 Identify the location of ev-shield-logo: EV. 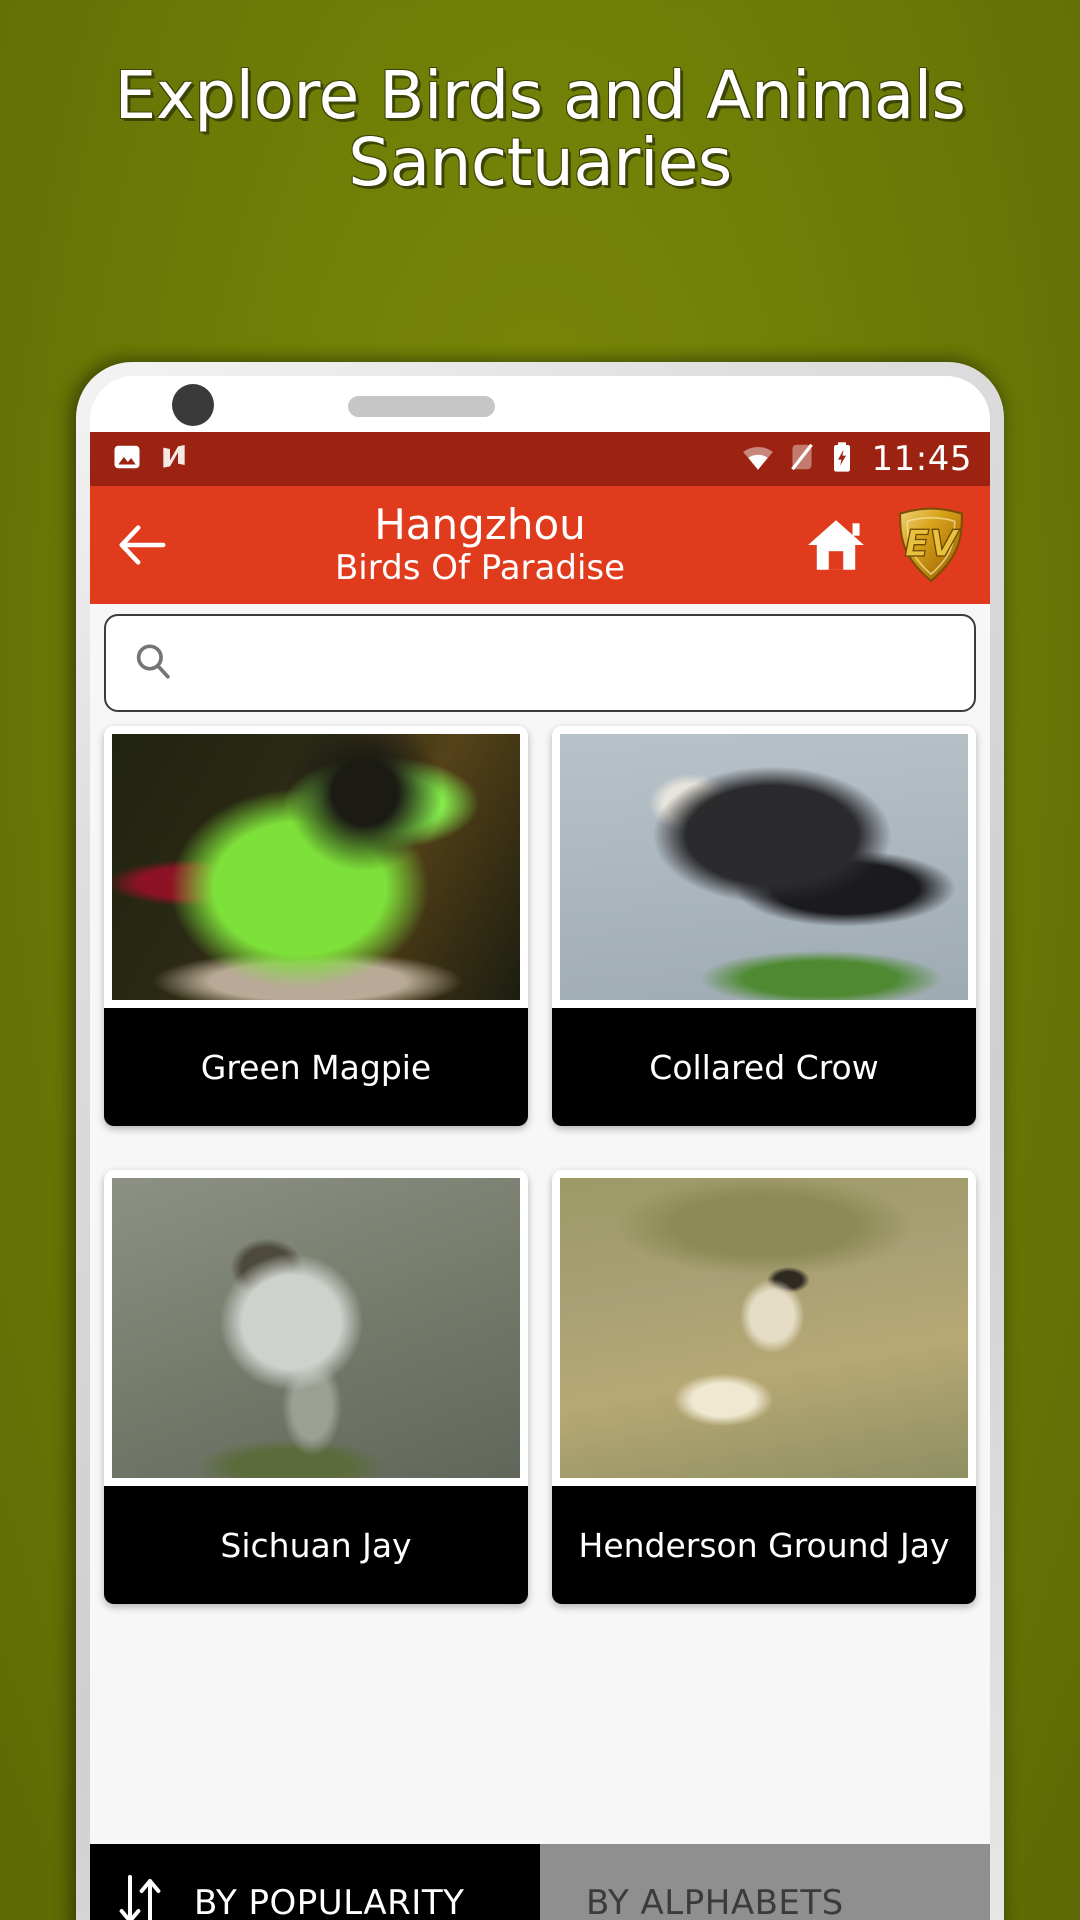
(931, 545).